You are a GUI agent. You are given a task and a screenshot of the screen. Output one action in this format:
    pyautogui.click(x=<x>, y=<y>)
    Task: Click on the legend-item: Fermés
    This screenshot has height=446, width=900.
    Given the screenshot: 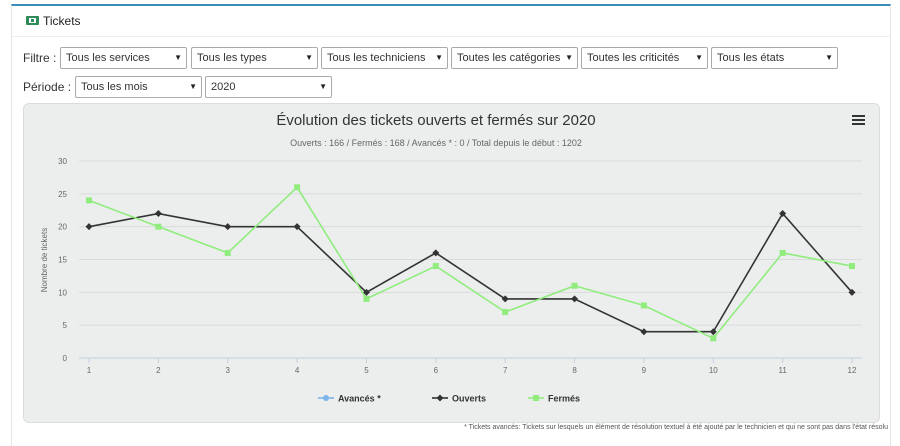 What is the action you would take?
    pyautogui.click(x=564, y=399)
    